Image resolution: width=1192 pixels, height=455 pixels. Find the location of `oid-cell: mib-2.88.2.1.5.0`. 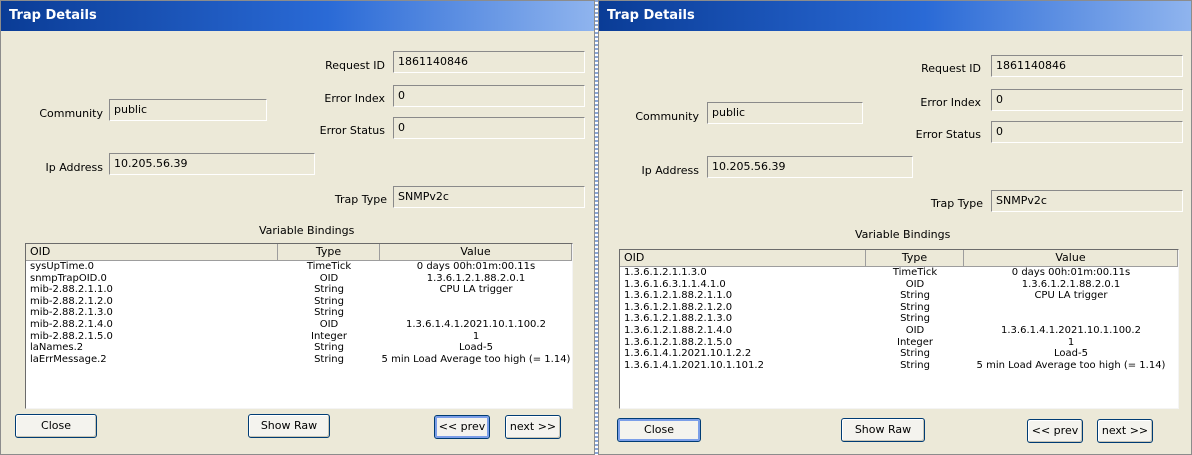

oid-cell: mib-2.88.2.1.5.0 is located at coordinates (71, 336).